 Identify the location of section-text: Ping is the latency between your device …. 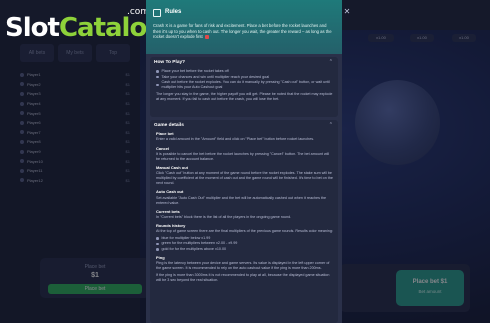
(243, 266).